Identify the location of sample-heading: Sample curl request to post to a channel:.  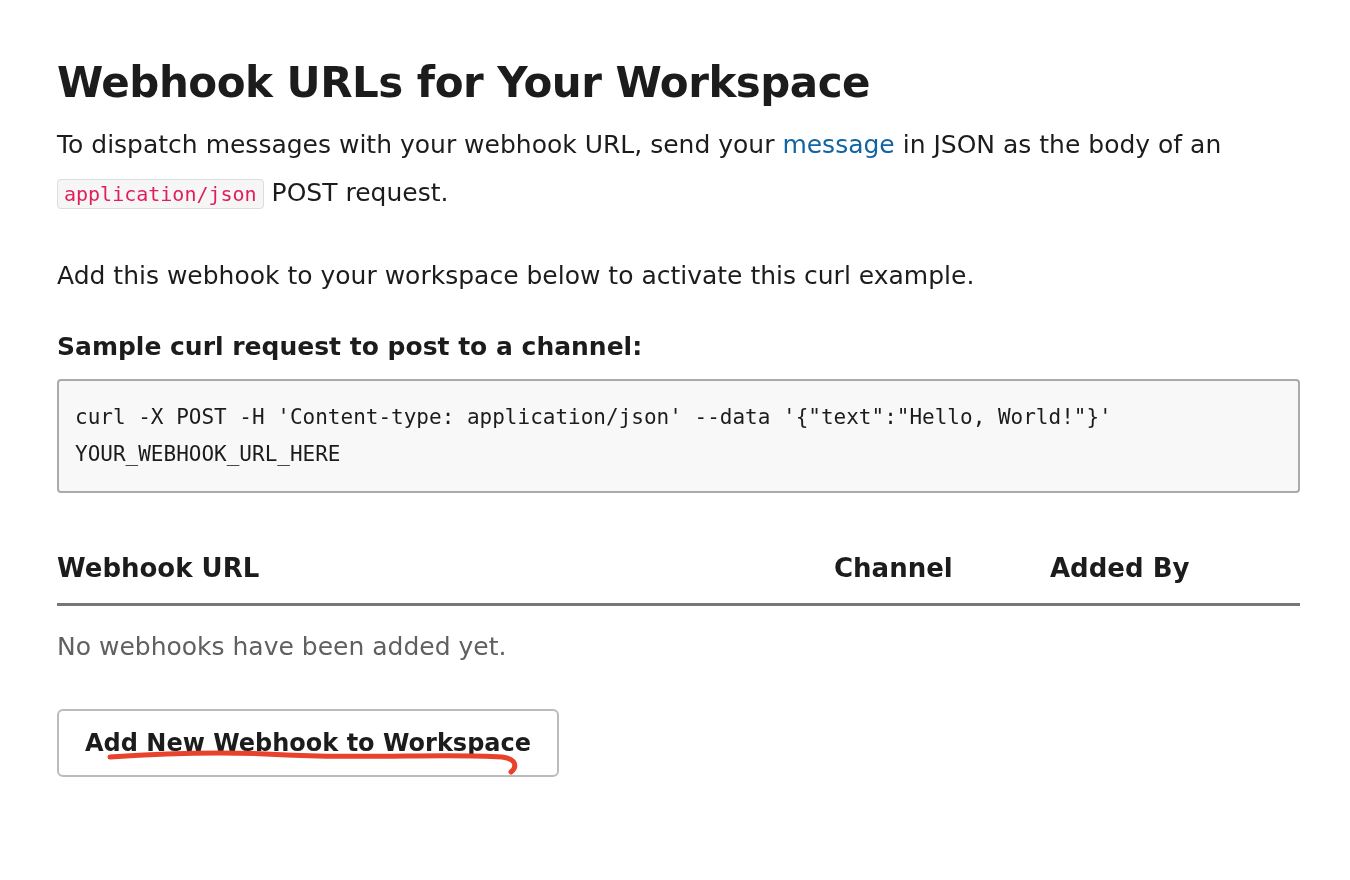
(350, 346).